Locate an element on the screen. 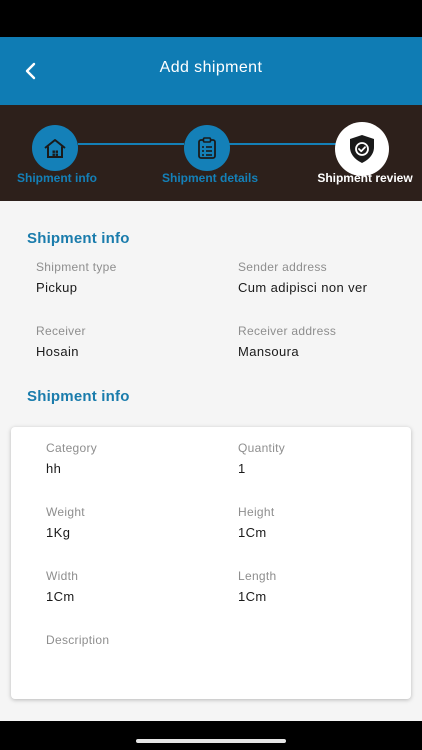 The height and width of the screenshot is (750, 422). field-label: Weight is located at coordinates (65, 512).